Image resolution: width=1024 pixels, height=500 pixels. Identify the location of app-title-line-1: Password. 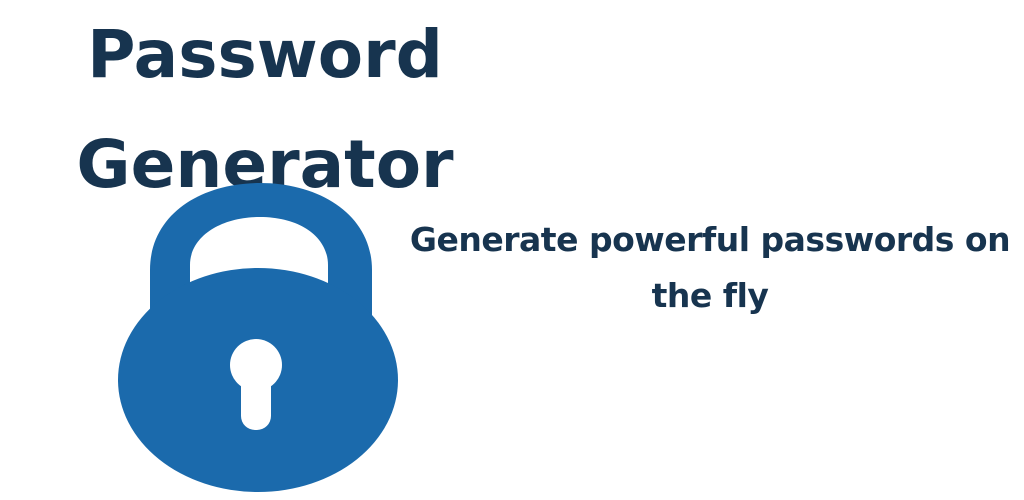
(265, 54).